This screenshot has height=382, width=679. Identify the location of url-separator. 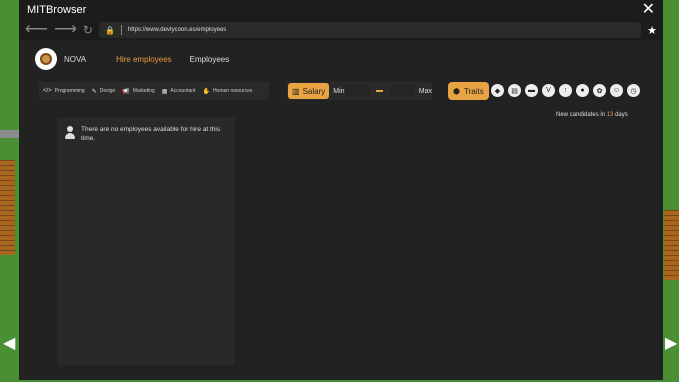
(121, 30).